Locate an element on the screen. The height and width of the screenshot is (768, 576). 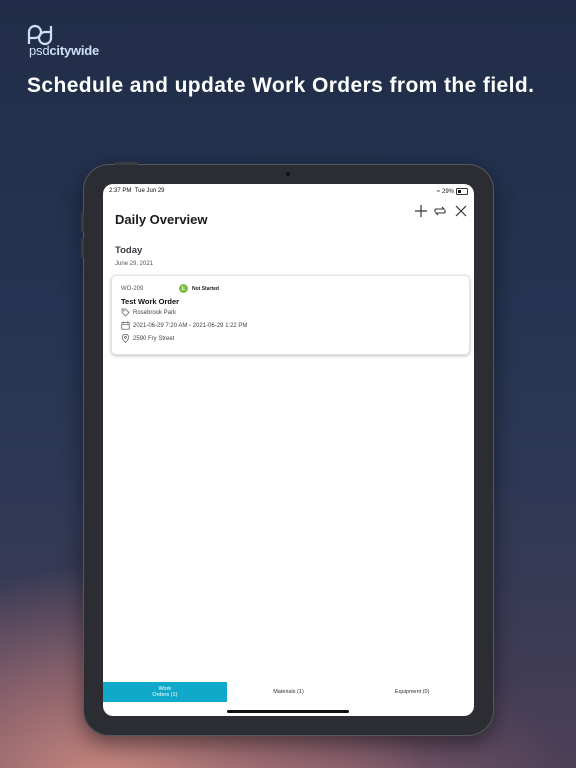
work-order-schedule: 2021-06-29 7:20 AM - 2021-06-29 1:22 PM is located at coordinates (190, 325).